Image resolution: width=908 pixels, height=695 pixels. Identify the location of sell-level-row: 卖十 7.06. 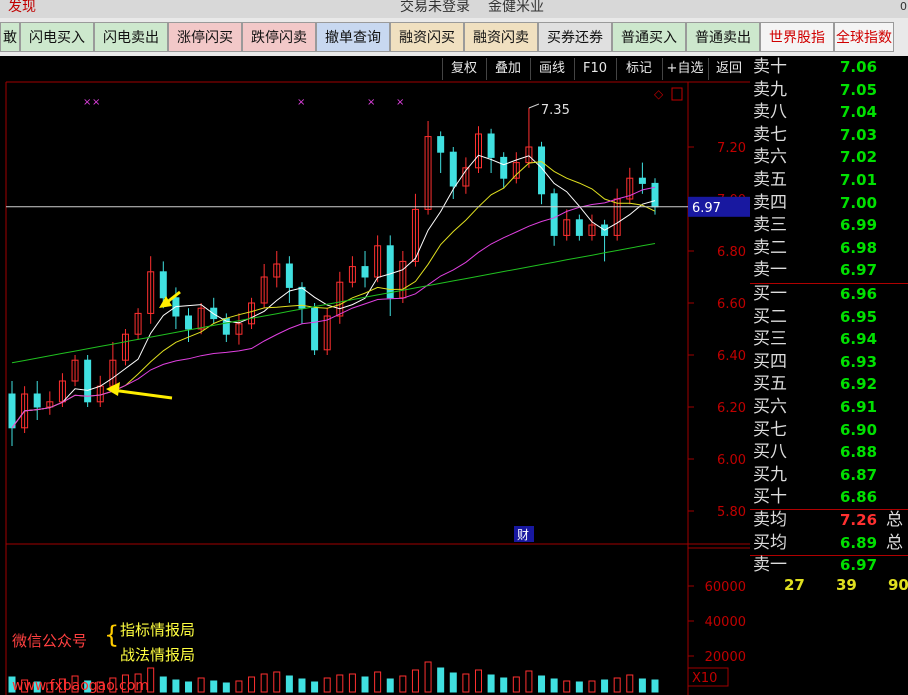
(829, 67).